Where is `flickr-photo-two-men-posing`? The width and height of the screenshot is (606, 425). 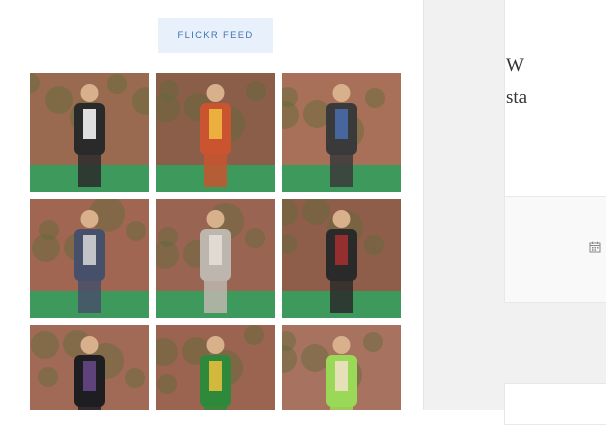
flickr-photo-two-men-posing is located at coordinates (341, 132).